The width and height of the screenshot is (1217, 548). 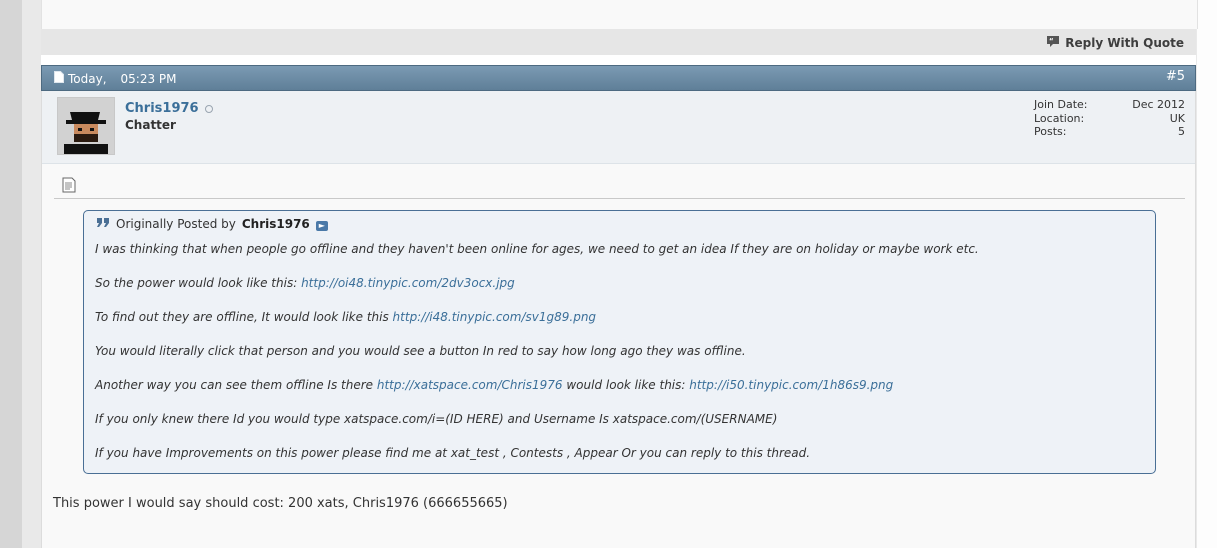 What do you see at coordinates (208, 108) in the screenshot?
I see `offline-status-icon` at bounding box center [208, 108].